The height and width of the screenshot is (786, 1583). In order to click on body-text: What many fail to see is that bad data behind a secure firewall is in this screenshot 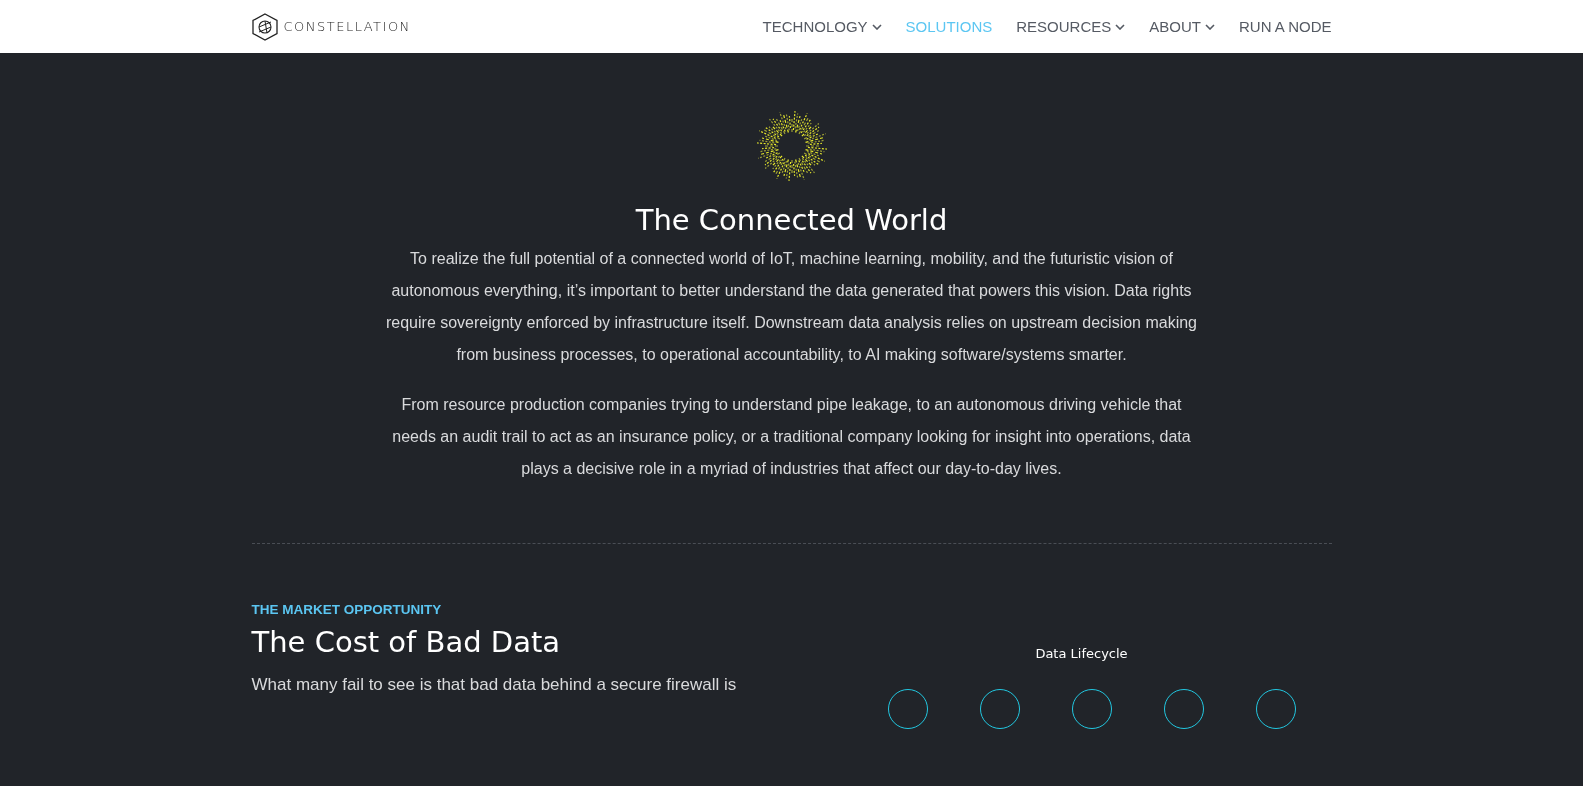, I will do `click(494, 685)`.